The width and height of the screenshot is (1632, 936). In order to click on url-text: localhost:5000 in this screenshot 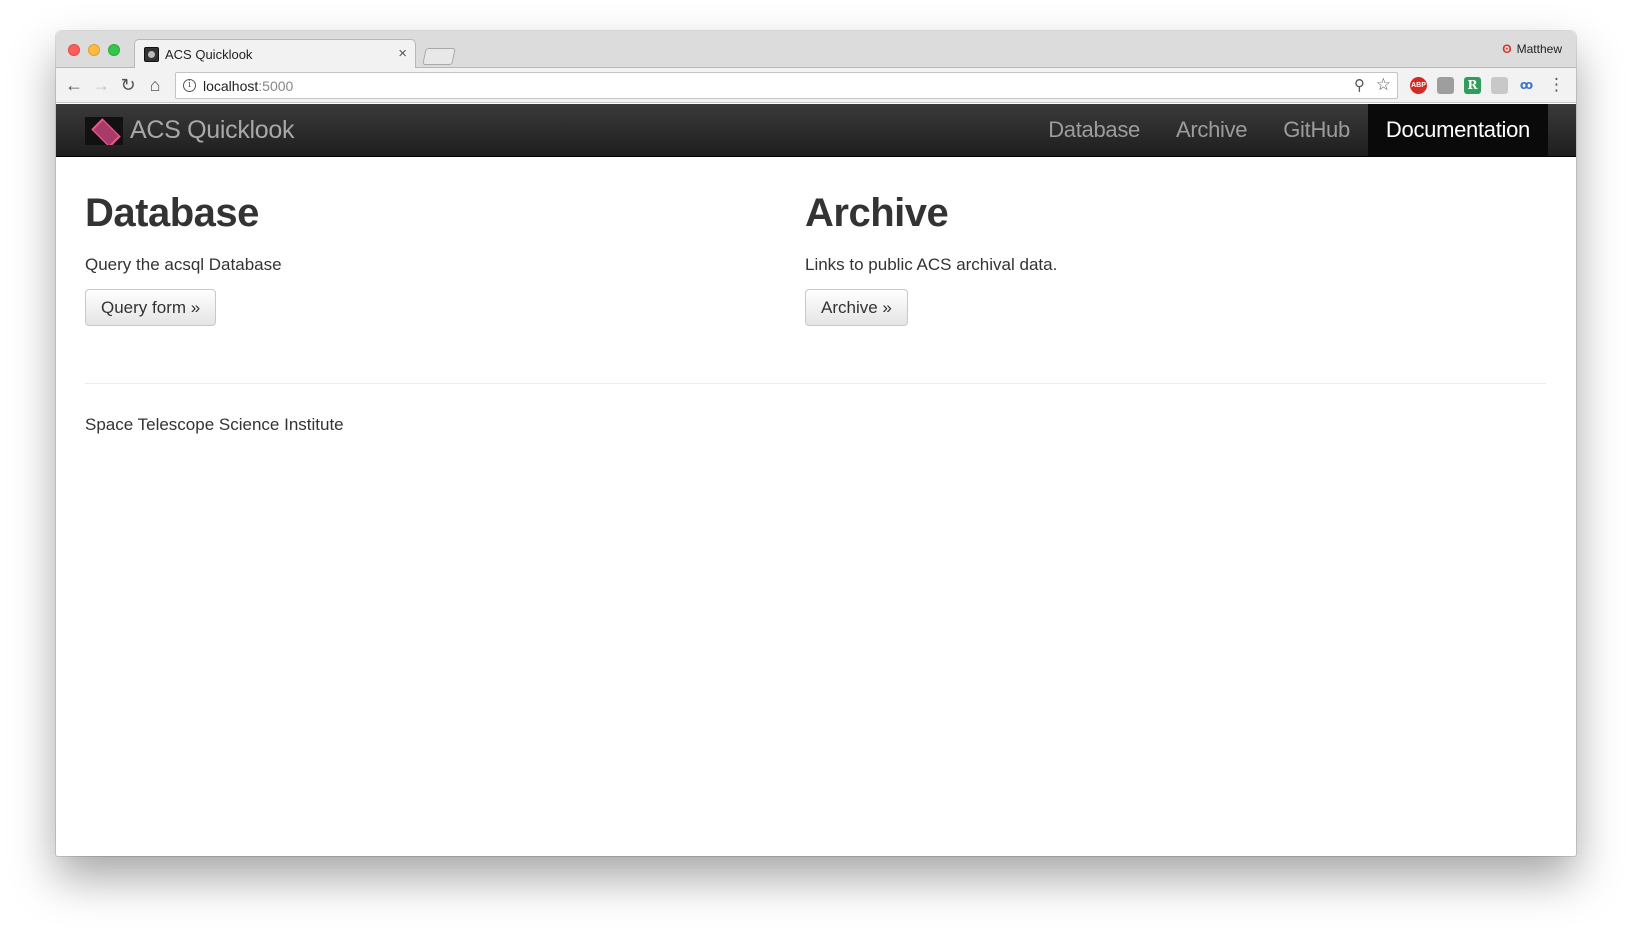, I will do `click(248, 86)`.